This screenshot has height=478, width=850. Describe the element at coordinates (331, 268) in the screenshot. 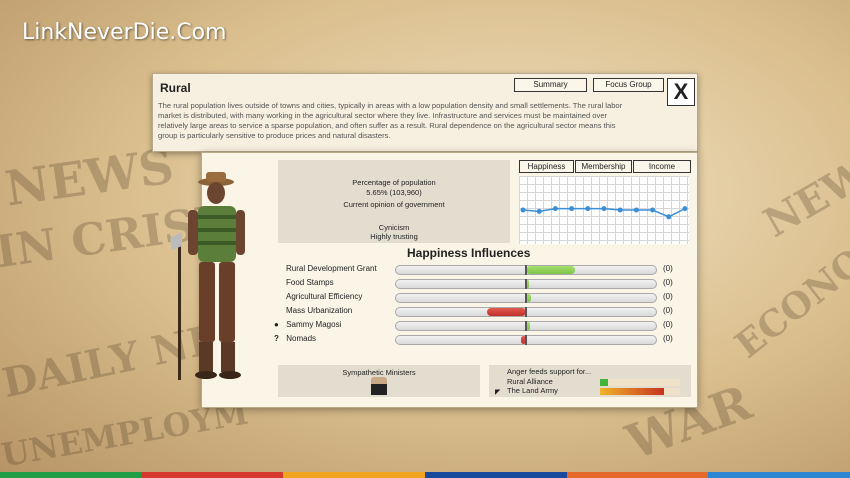

I see `influence-label: Rural Development Grant` at that location.